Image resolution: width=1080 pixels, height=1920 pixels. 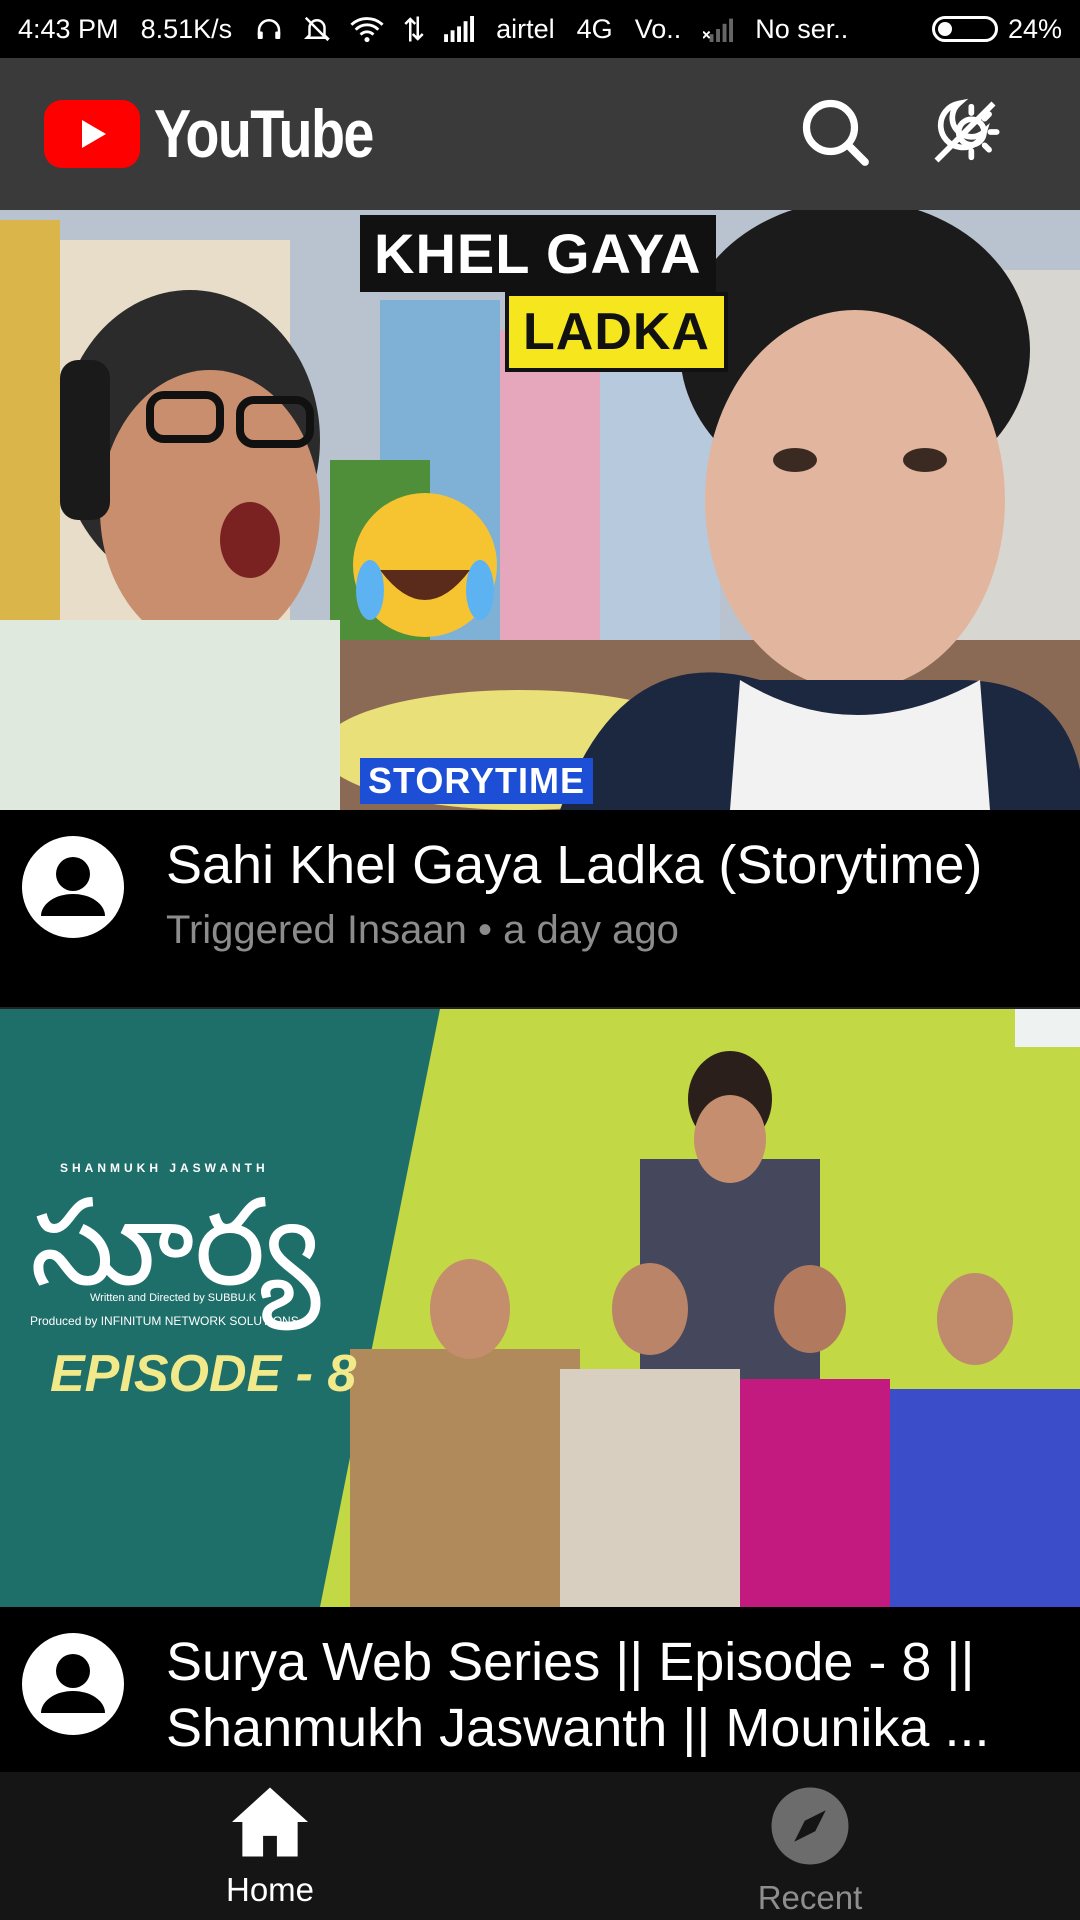 What do you see at coordinates (810, 1828) in the screenshot?
I see `compass-icon` at bounding box center [810, 1828].